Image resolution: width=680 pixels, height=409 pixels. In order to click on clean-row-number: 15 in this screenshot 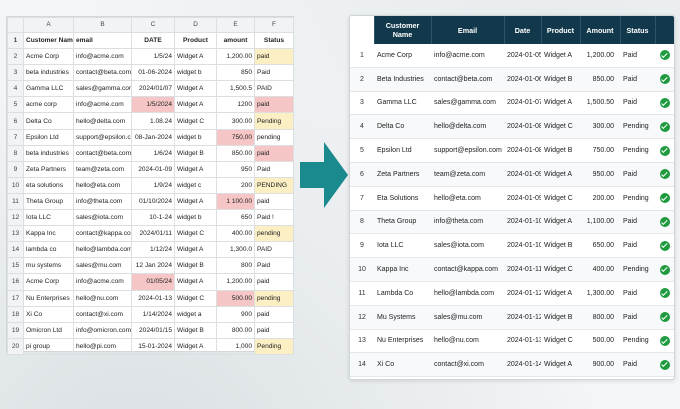, I will do `click(362, 377)`.